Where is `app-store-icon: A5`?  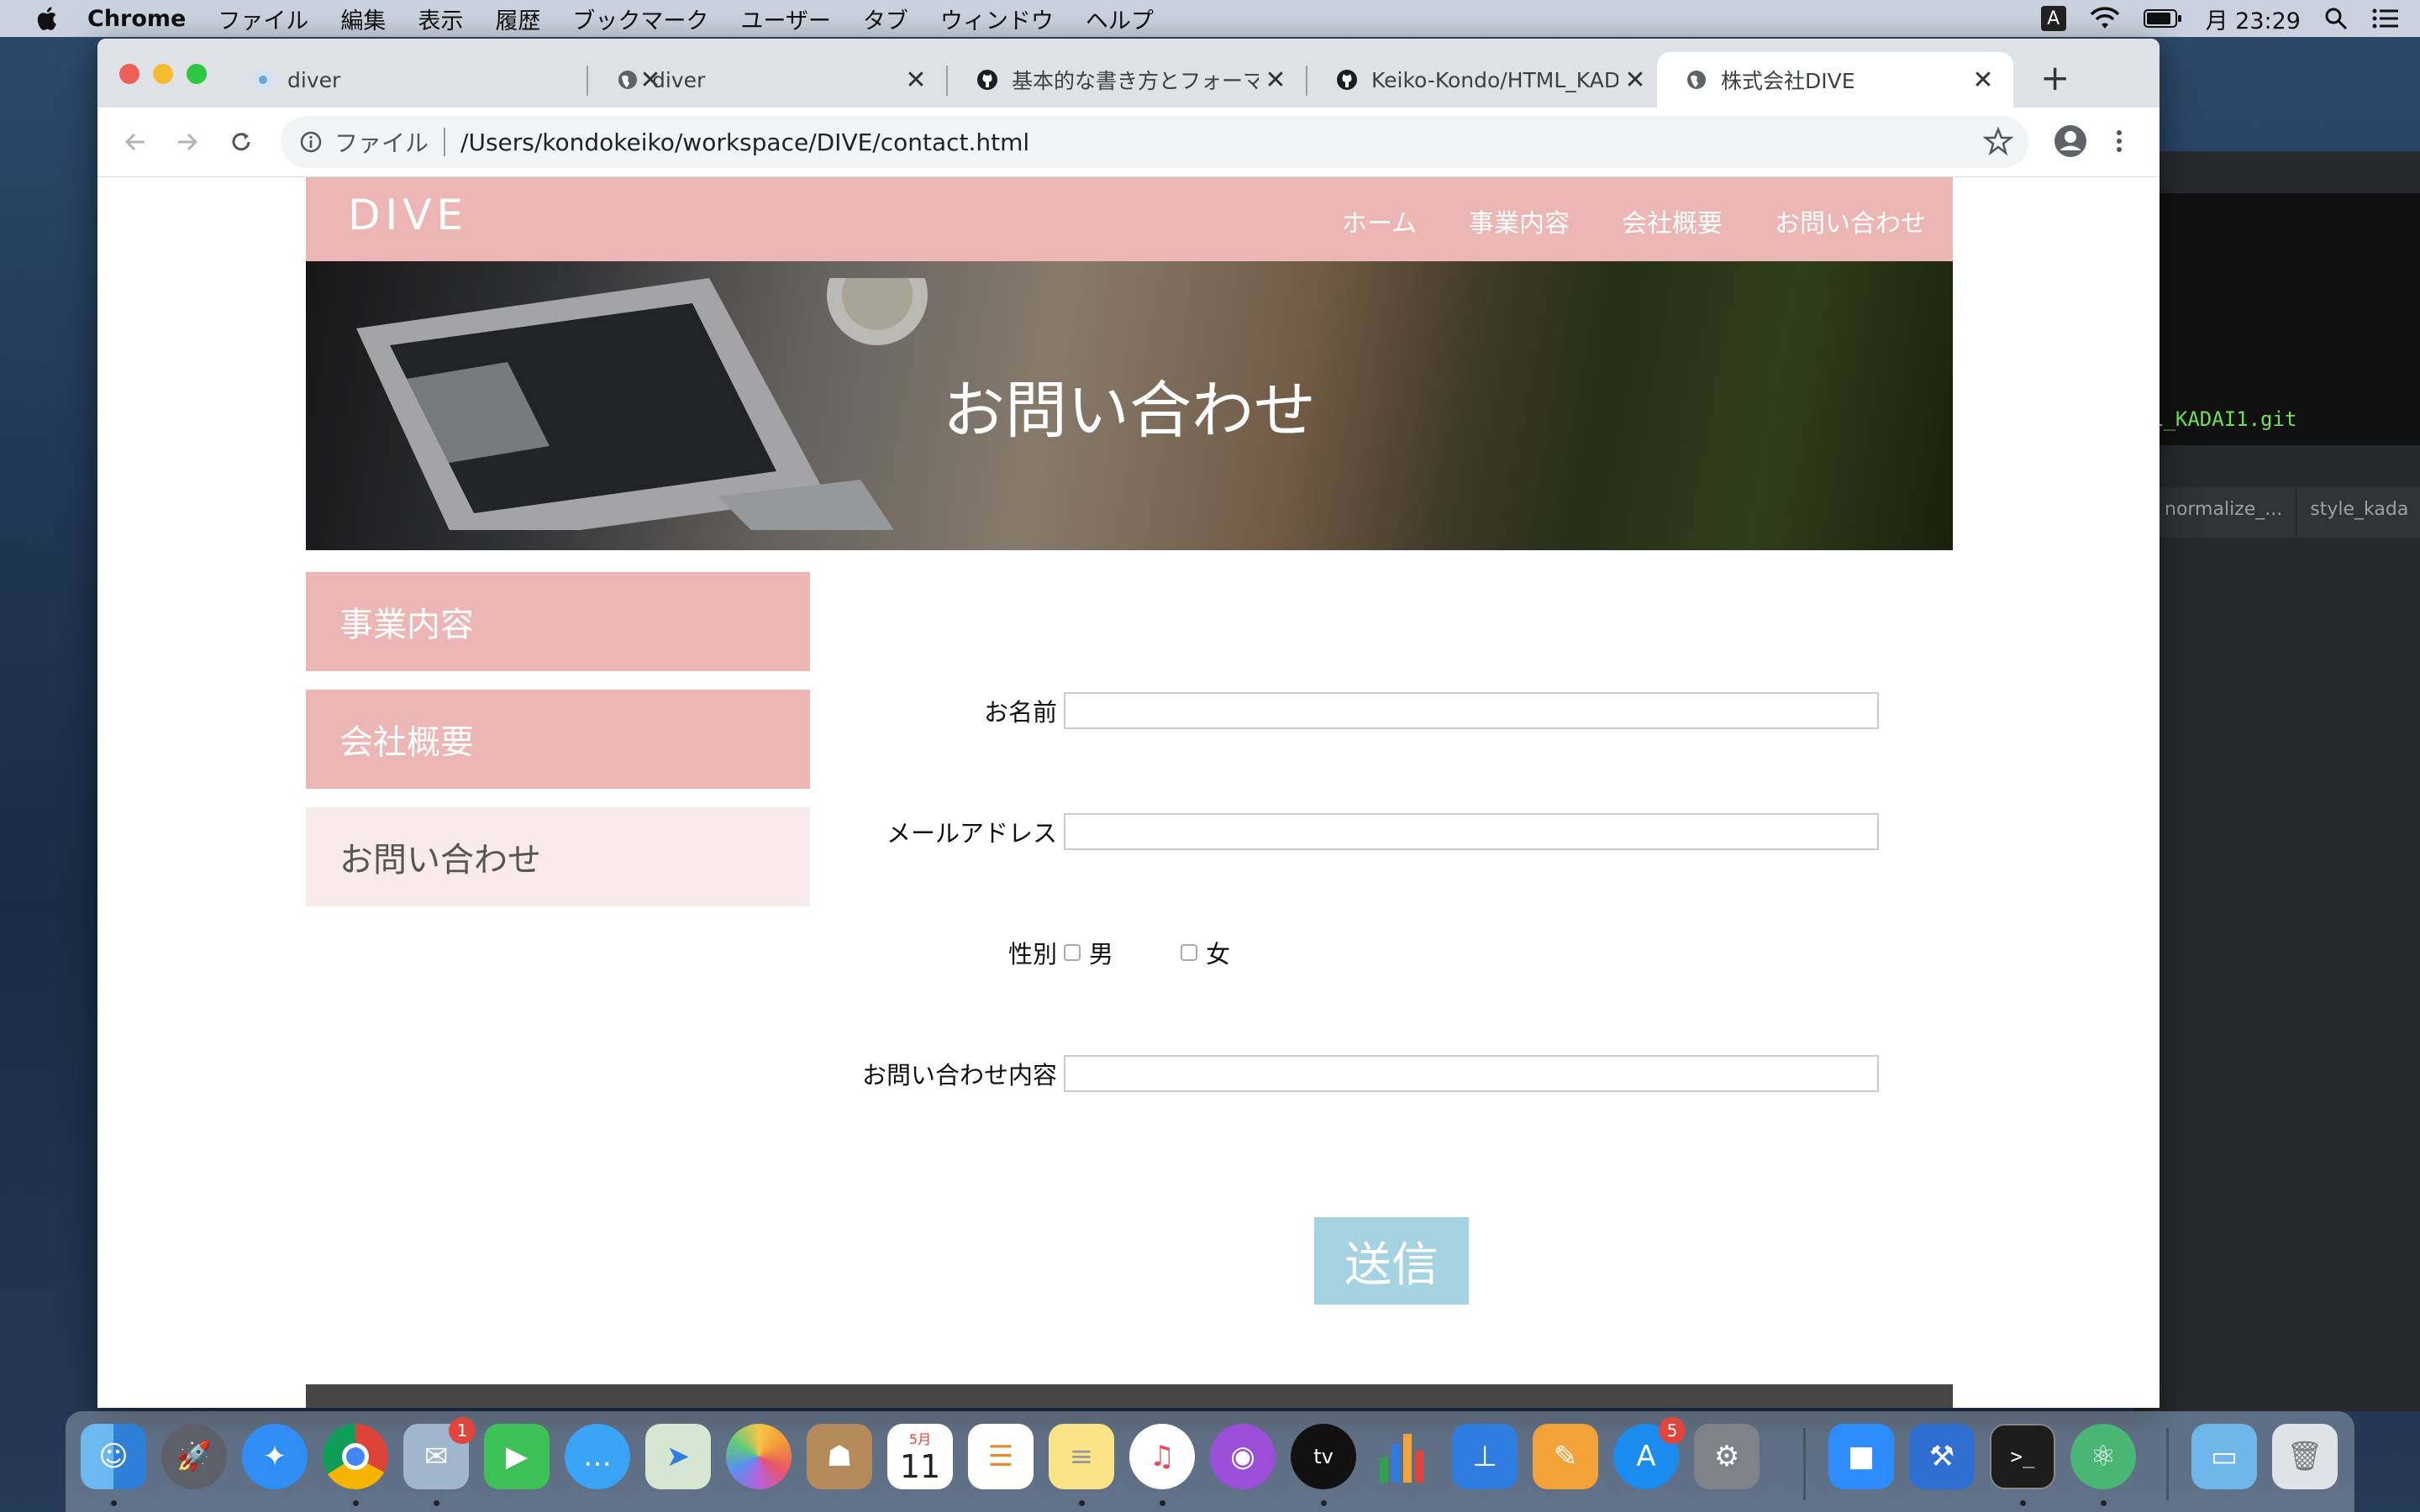 app-store-icon: A5 is located at coordinates (1650, 1453).